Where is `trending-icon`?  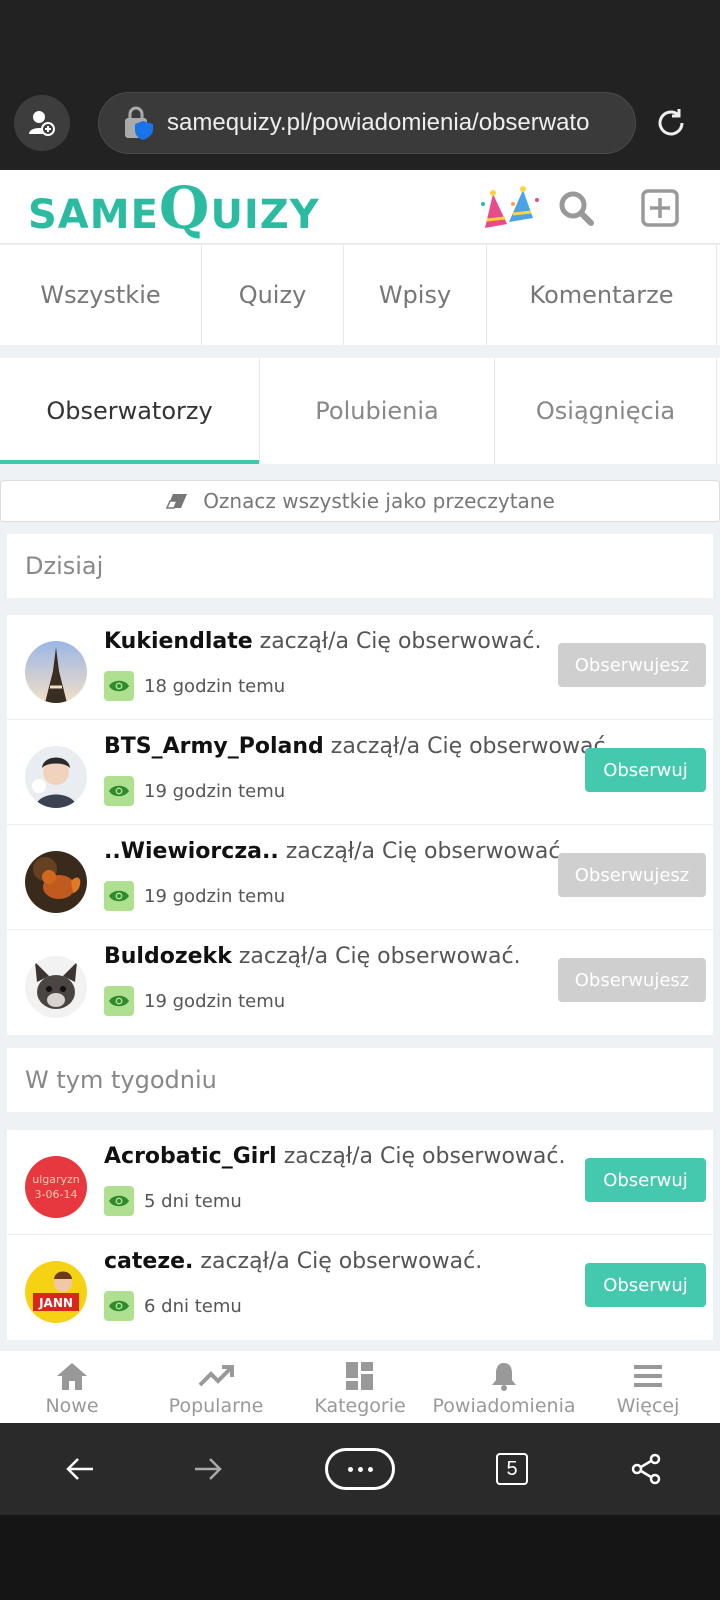
trending-icon is located at coordinates (216, 1376).